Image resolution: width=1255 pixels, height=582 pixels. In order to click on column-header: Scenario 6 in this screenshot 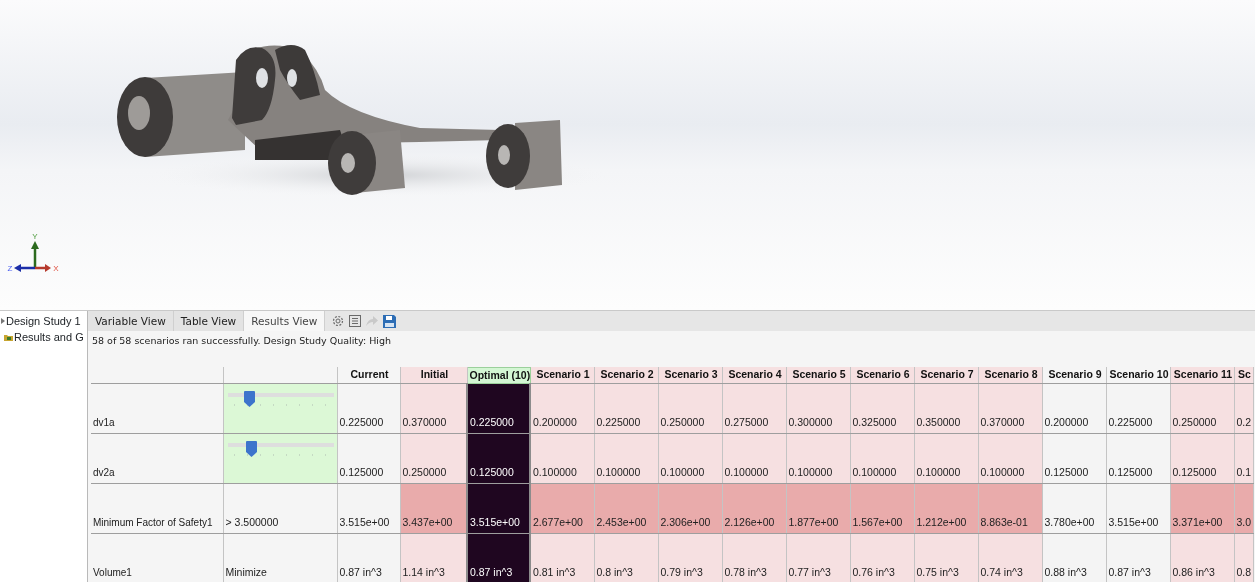, I will do `click(882, 375)`.